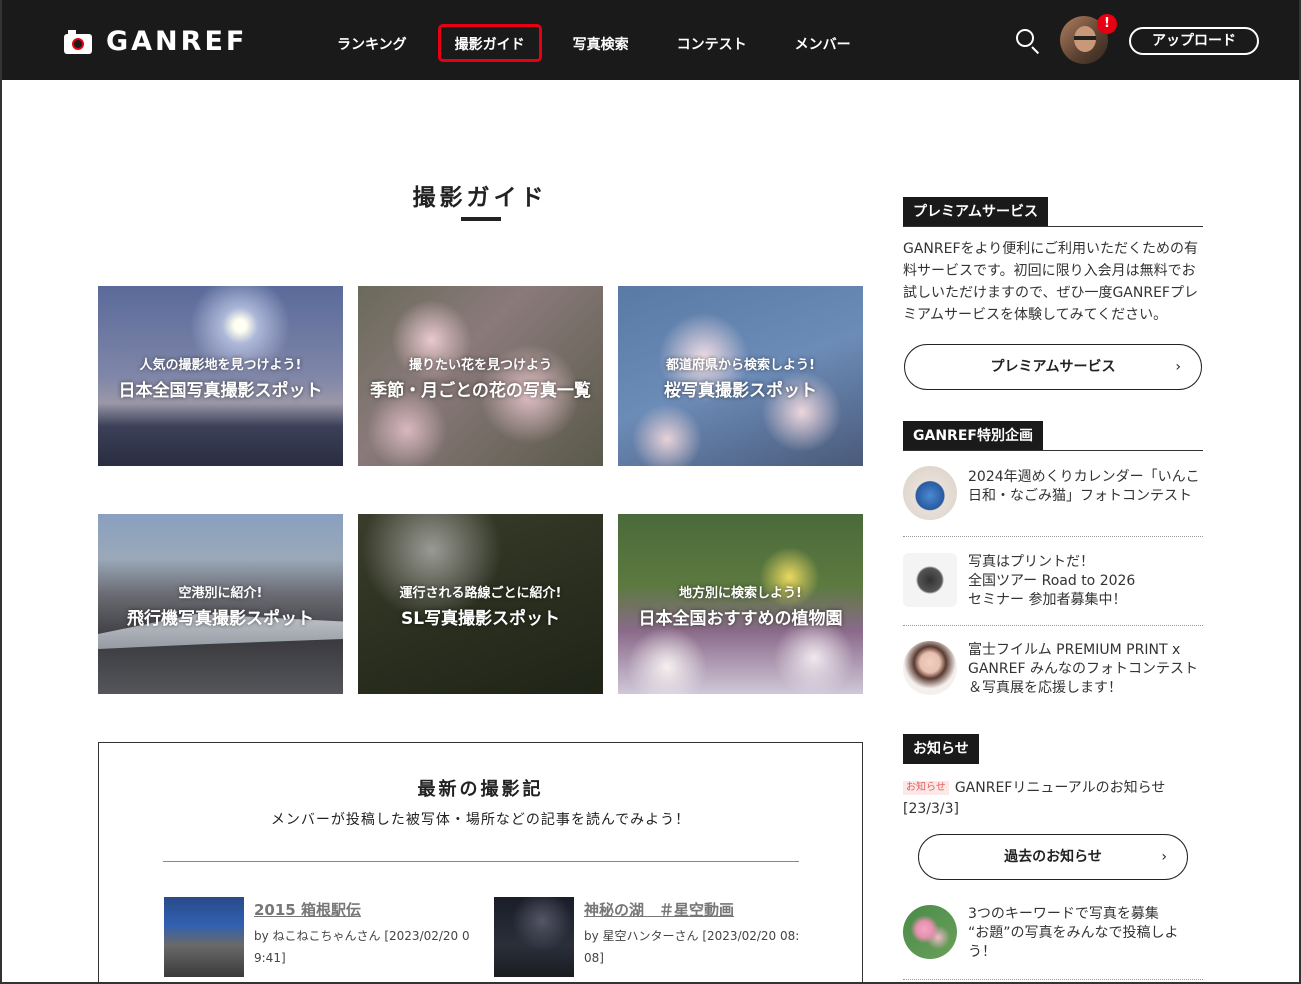 This screenshot has height=984, width=1301. Describe the element at coordinates (823, 43) in the screenshot. I see `nav-member: メンバー` at that location.